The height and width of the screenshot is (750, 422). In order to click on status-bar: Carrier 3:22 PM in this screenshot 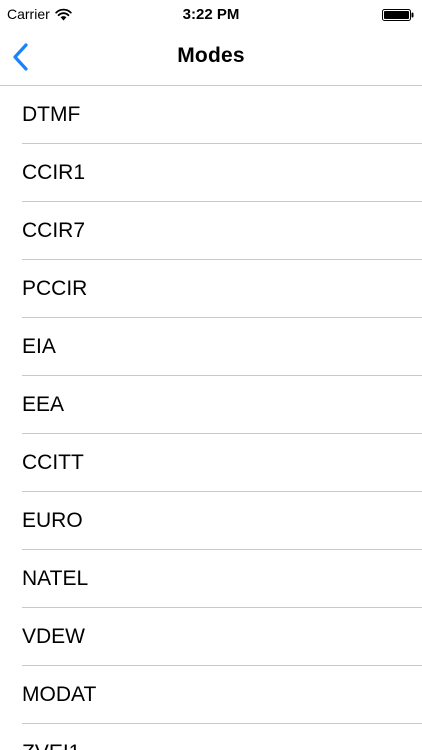, I will do `click(211, 15)`.